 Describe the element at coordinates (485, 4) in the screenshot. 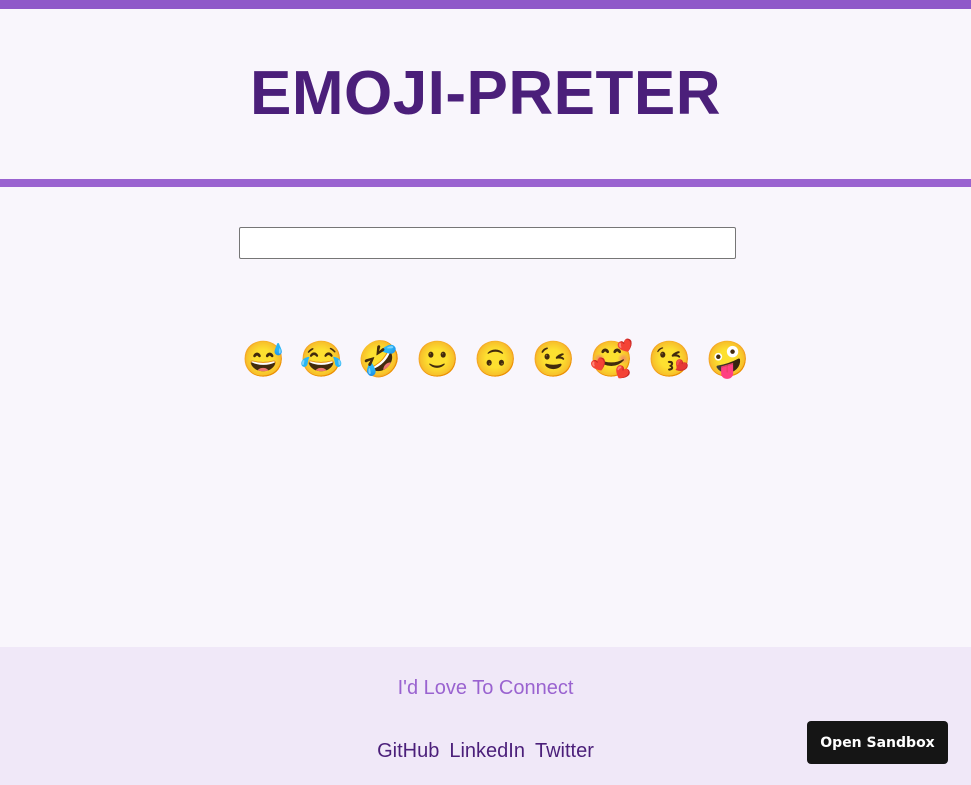

I see `top-accent-bar` at that location.